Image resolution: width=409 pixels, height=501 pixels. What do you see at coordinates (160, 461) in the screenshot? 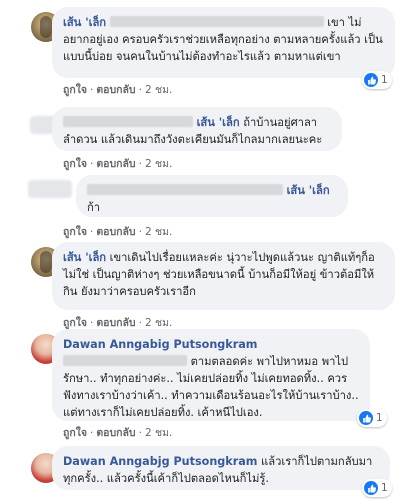
I see `comment-author: Dawan Anngabjg Putsongkram` at bounding box center [160, 461].